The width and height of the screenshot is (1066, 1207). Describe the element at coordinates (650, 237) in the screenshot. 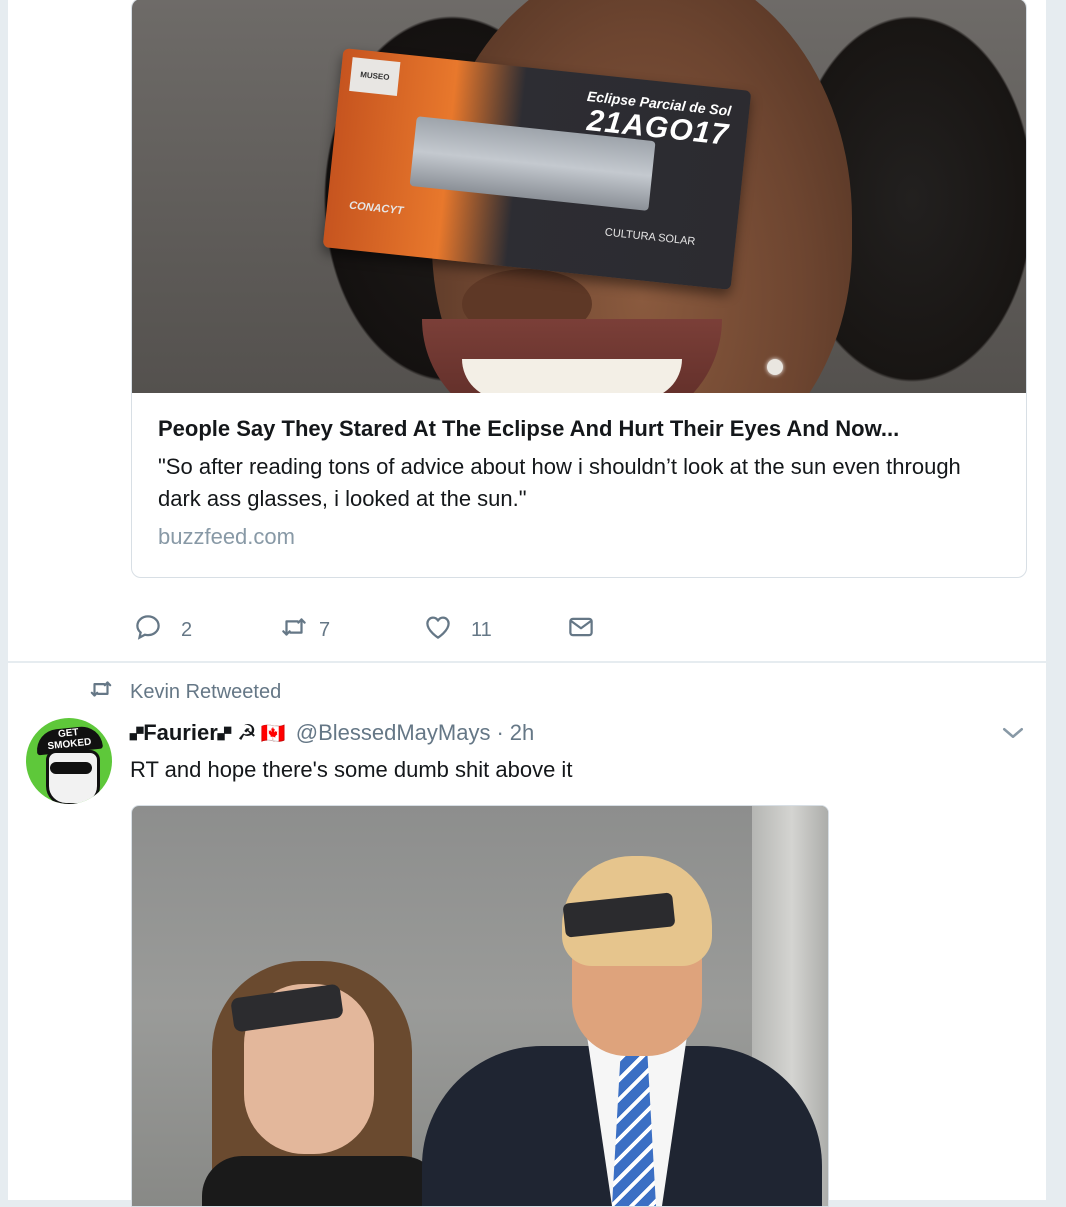

I see `cultura-solar-logo: CULTURA SOLAR` at that location.